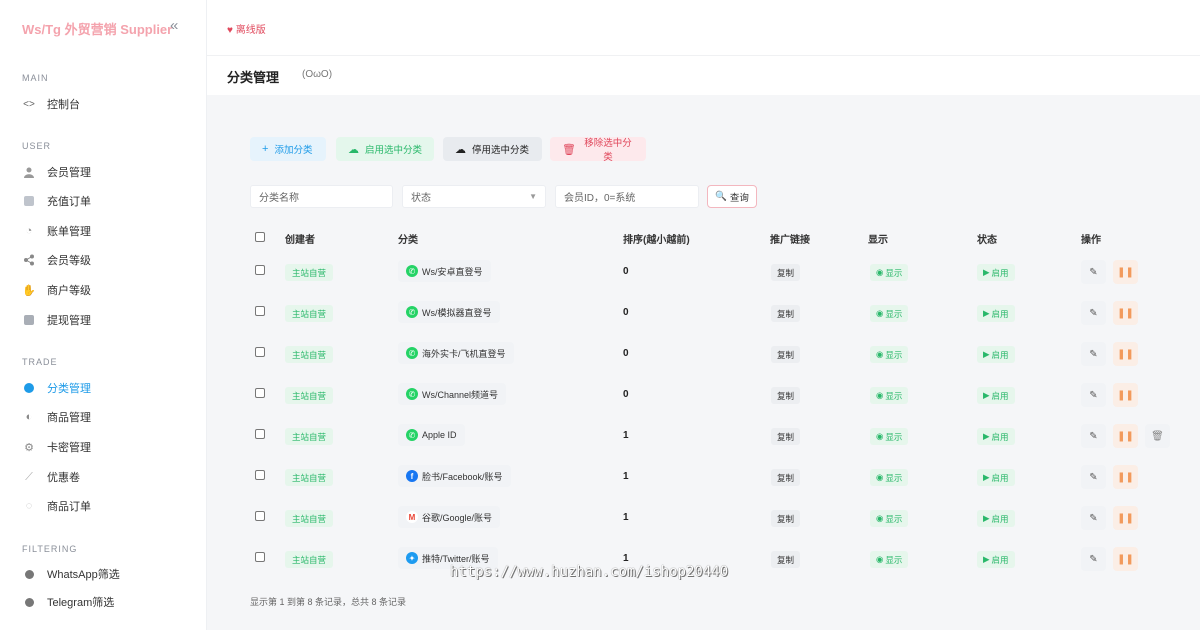 The width and height of the screenshot is (1200, 630). What do you see at coordinates (56, 290) in the screenshot?
I see `sidebar-item-merchant-levels: ✋ 商户等级` at bounding box center [56, 290].